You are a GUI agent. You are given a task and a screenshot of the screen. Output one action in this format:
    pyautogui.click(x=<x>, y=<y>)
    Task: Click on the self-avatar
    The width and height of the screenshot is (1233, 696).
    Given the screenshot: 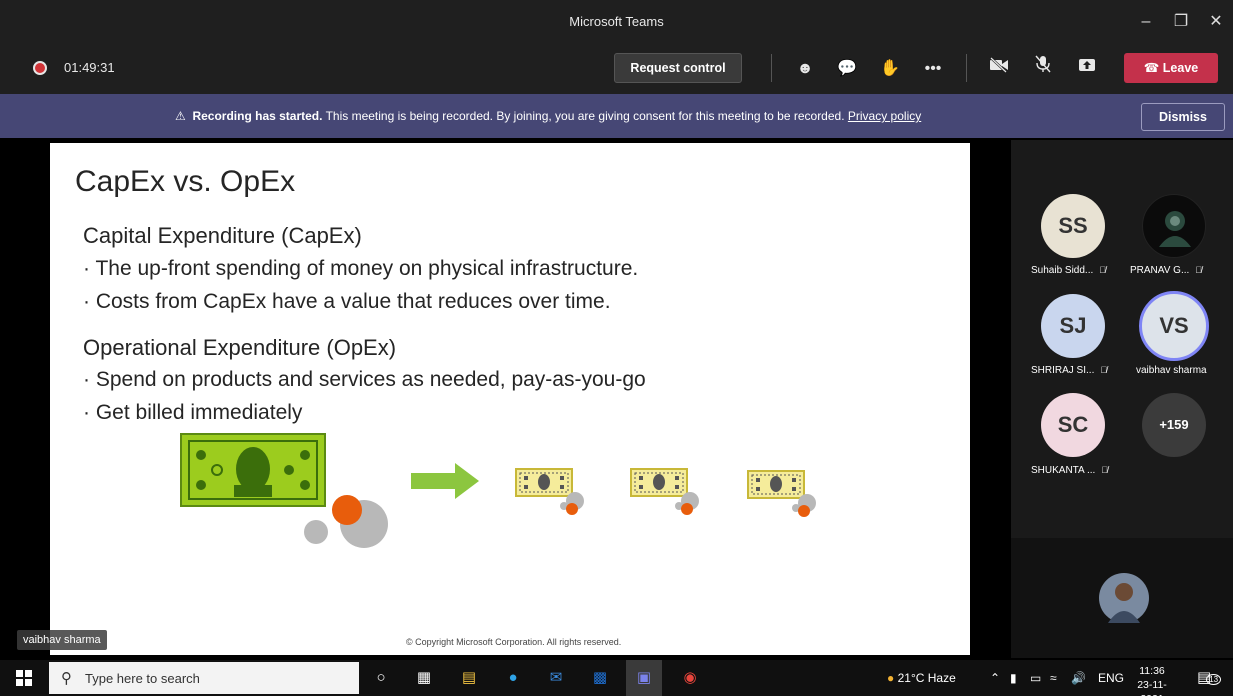 What is the action you would take?
    pyautogui.click(x=1124, y=598)
    